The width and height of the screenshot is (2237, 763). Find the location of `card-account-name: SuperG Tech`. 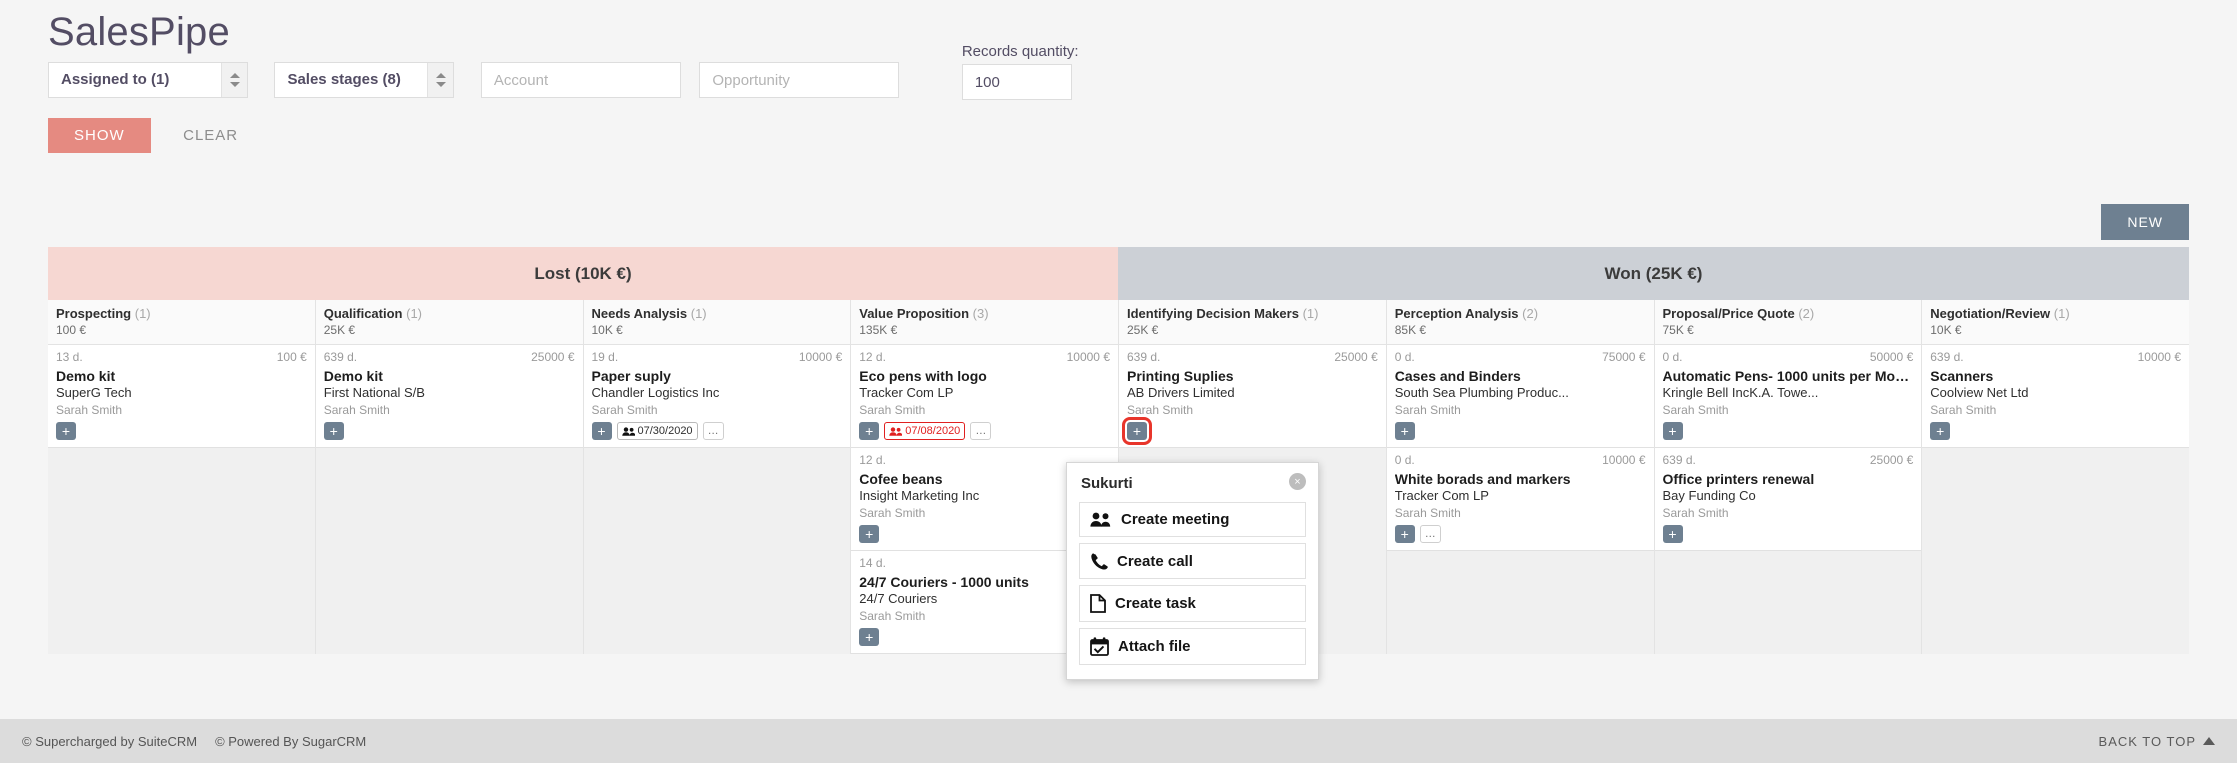

card-account-name: SuperG Tech is located at coordinates (181, 392).